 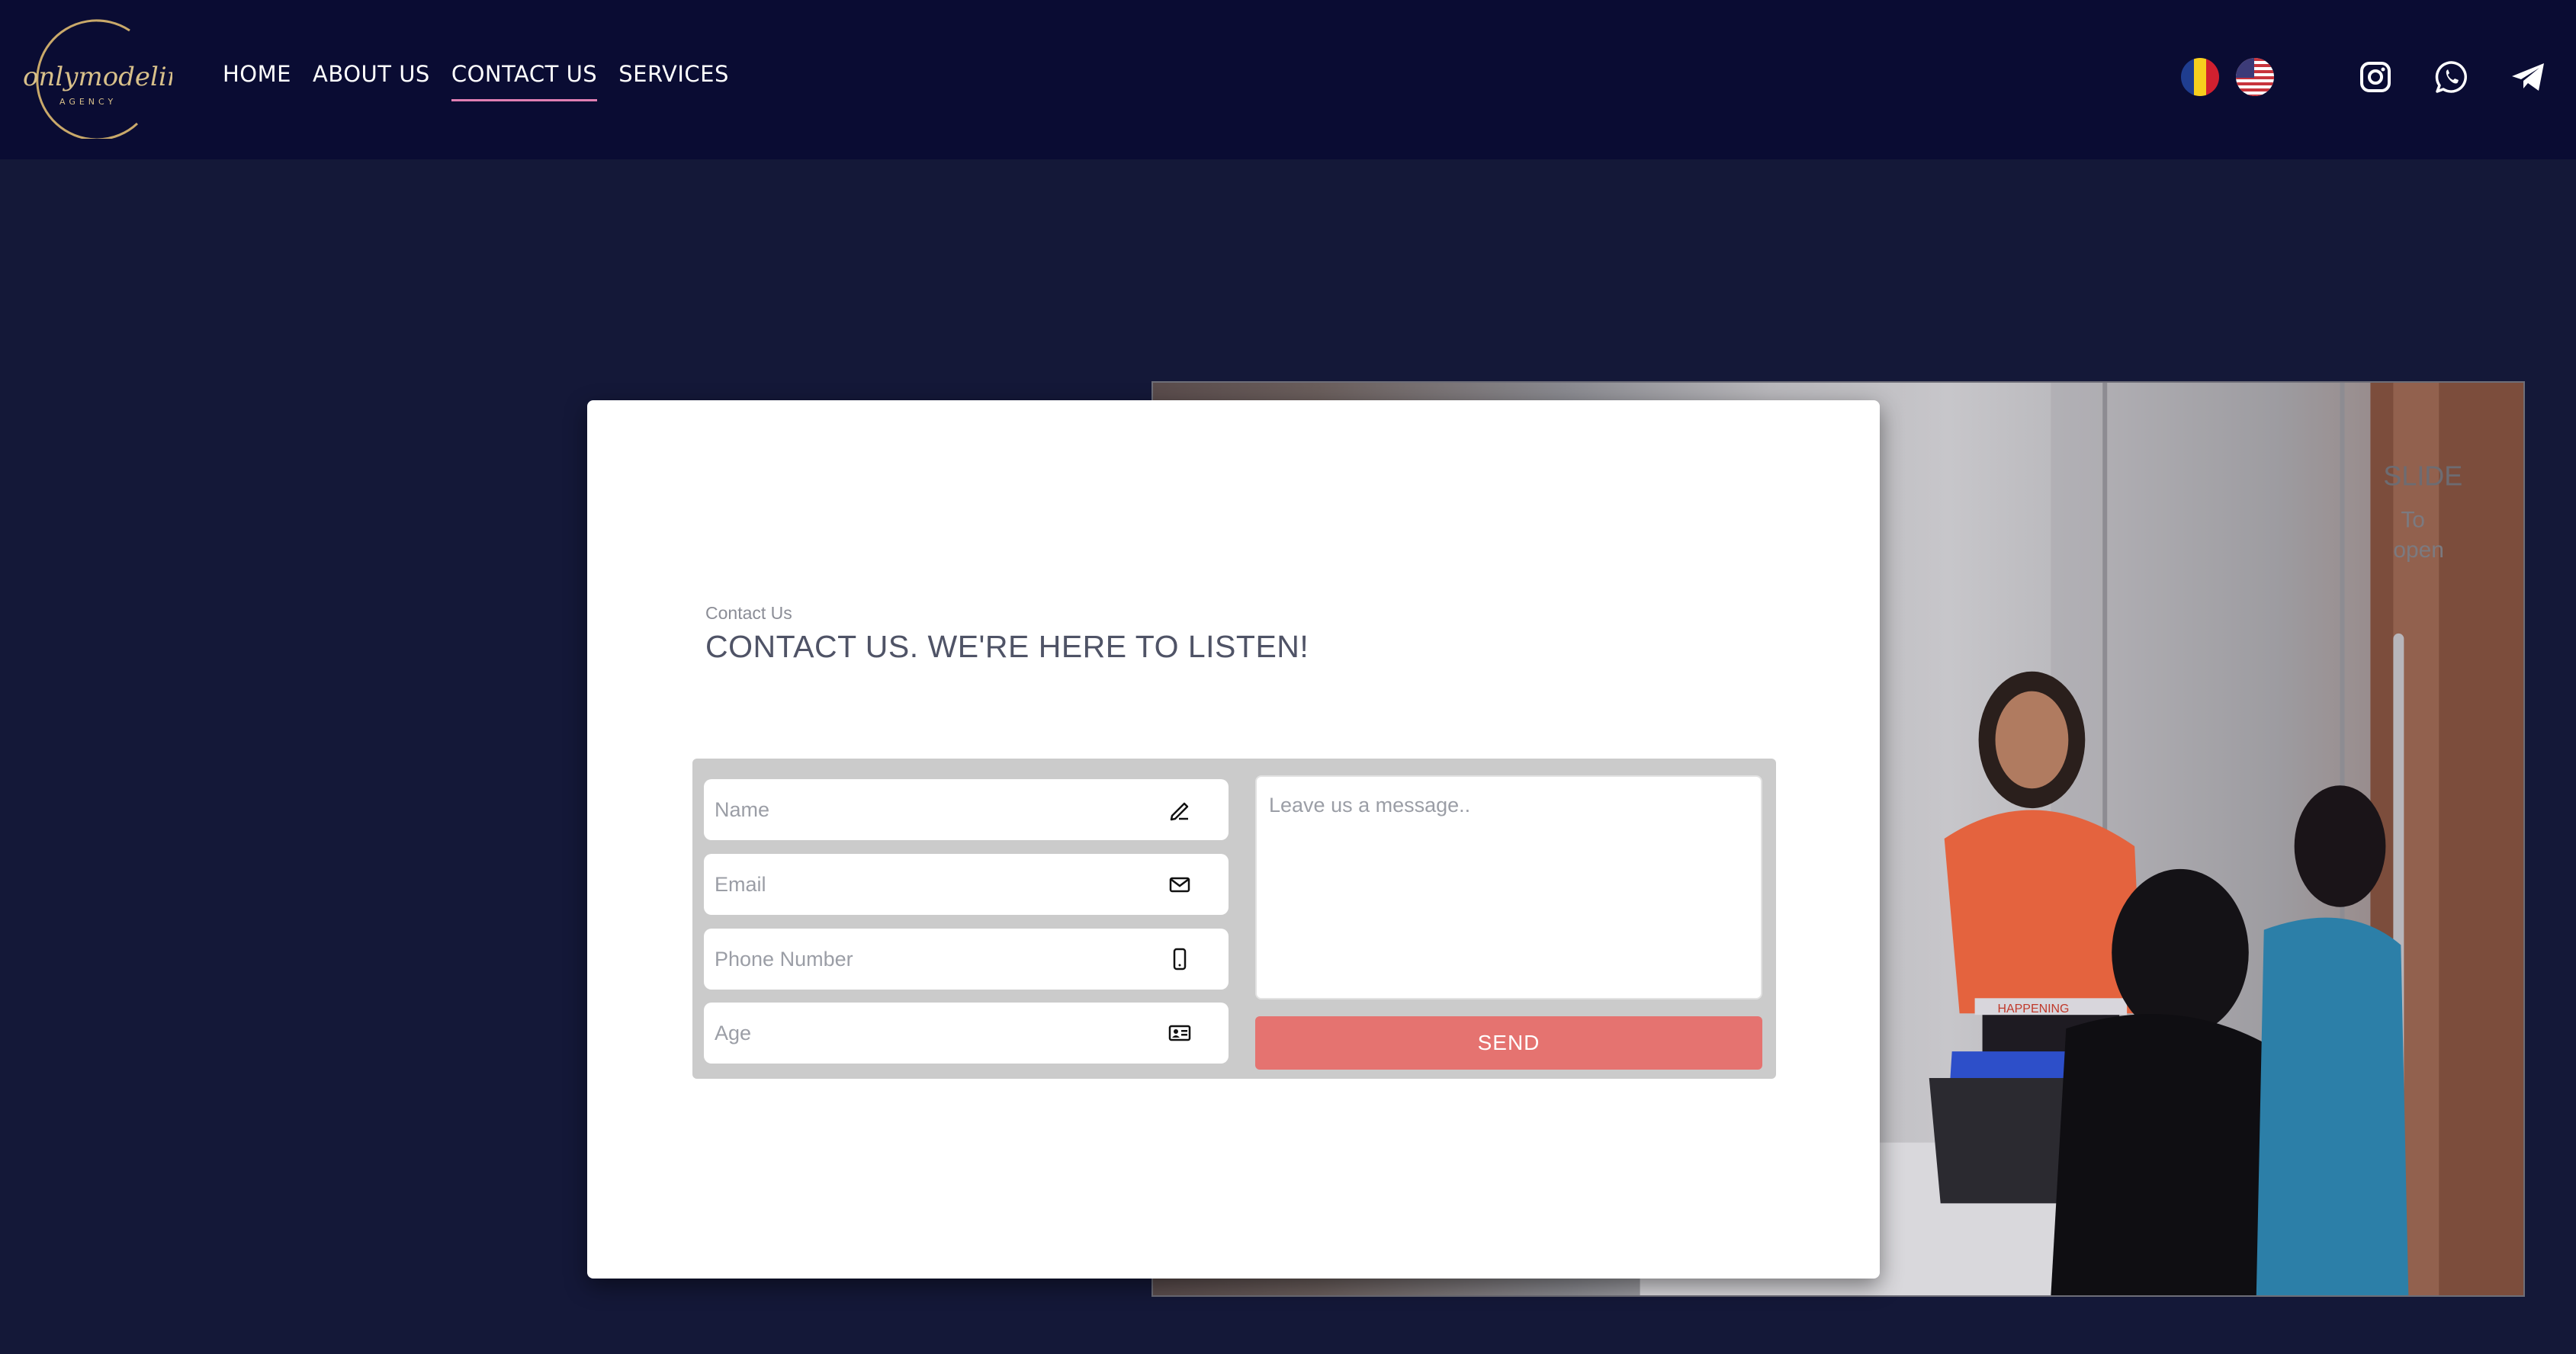 I want to click on phone-placeholder: Phone Number, so click(x=784, y=959).